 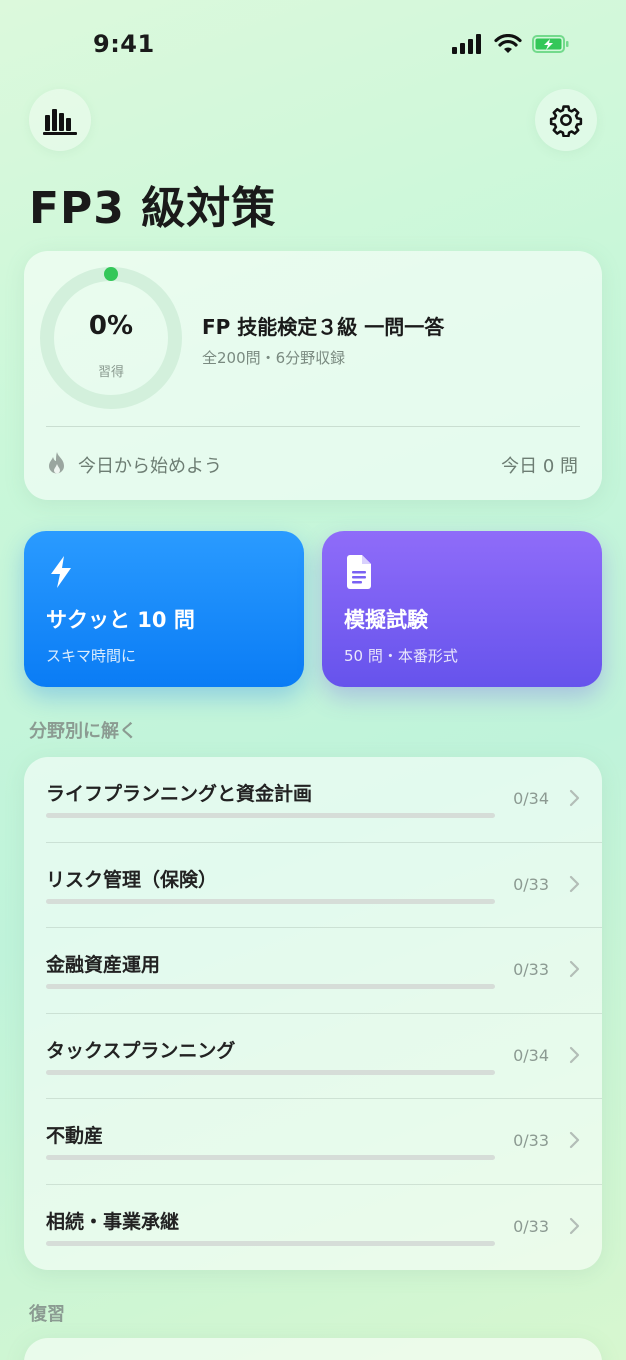 What do you see at coordinates (91, 656) in the screenshot?
I see `quick-10-subtitle: スキマ時間に` at bounding box center [91, 656].